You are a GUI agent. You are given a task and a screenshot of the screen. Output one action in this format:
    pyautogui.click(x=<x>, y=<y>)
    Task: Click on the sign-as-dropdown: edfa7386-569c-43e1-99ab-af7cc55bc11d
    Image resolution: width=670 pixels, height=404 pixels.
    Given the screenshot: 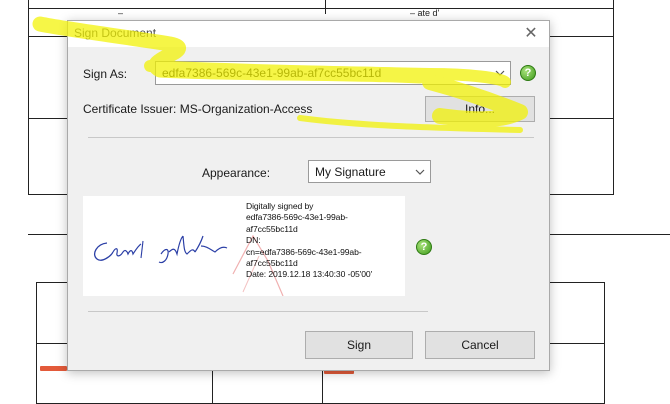 What is the action you would take?
    pyautogui.click(x=333, y=73)
    